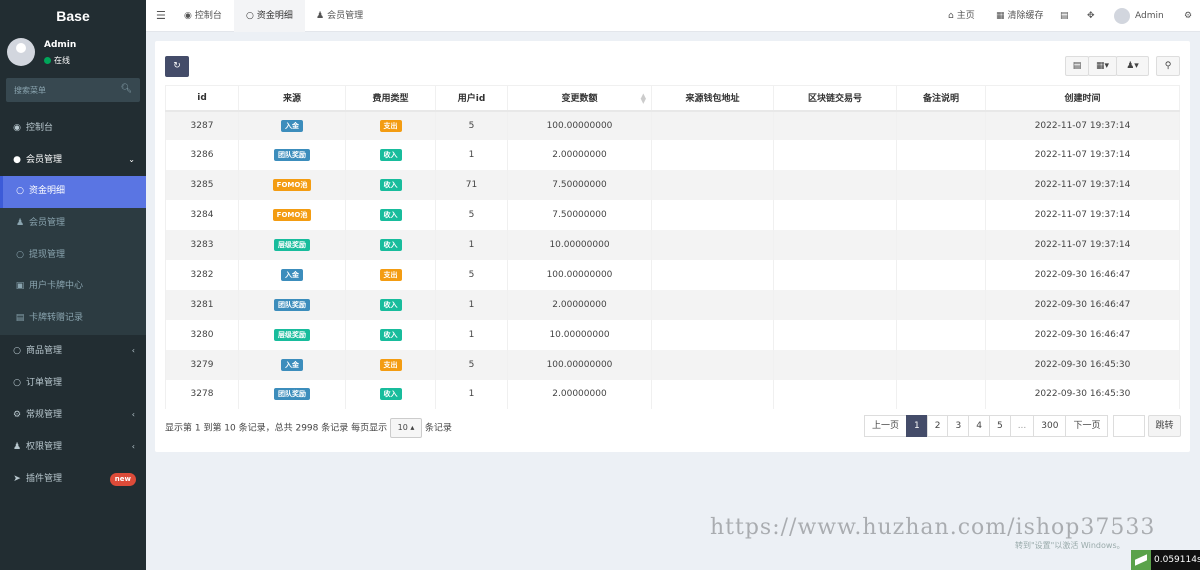  I want to click on columns-dropdown-button: ▦▾, so click(1102, 66).